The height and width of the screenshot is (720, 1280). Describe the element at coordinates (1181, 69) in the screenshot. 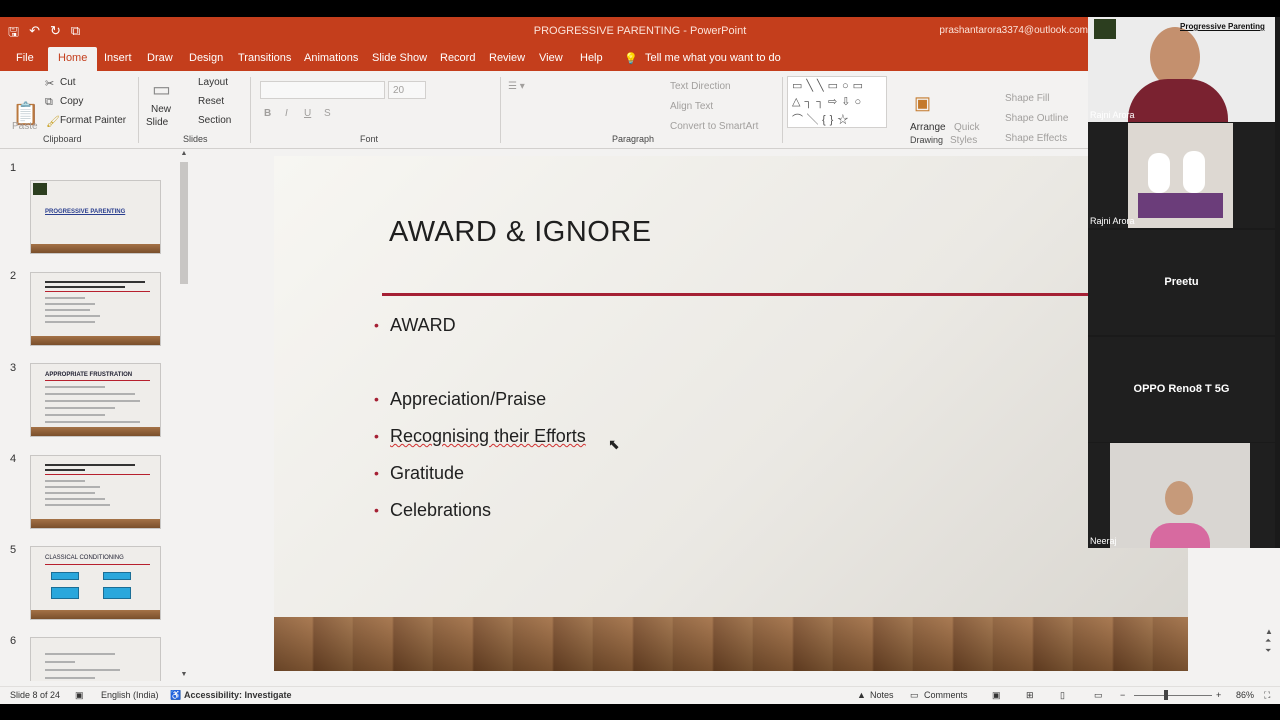

I see `video-tile-speaker: Progressive Parenting Rajni Arora` at that location.